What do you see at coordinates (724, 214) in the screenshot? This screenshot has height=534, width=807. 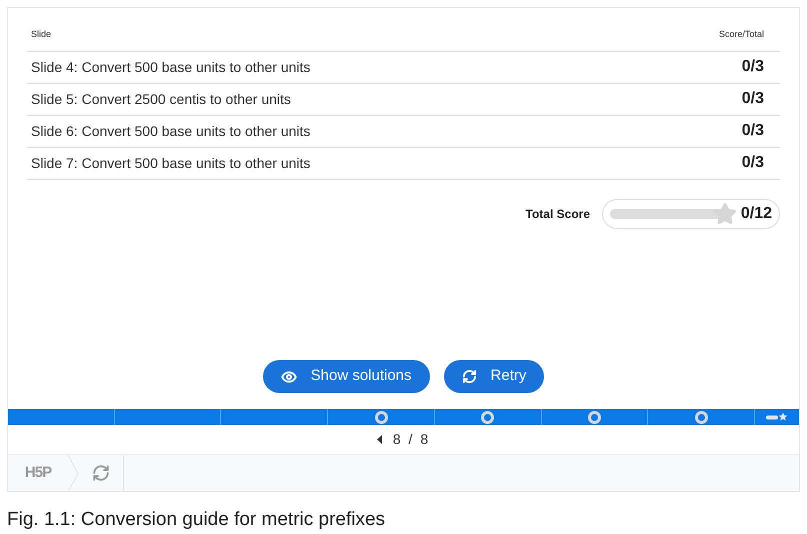 I see `star-icon` at bounding box center [724, 214].